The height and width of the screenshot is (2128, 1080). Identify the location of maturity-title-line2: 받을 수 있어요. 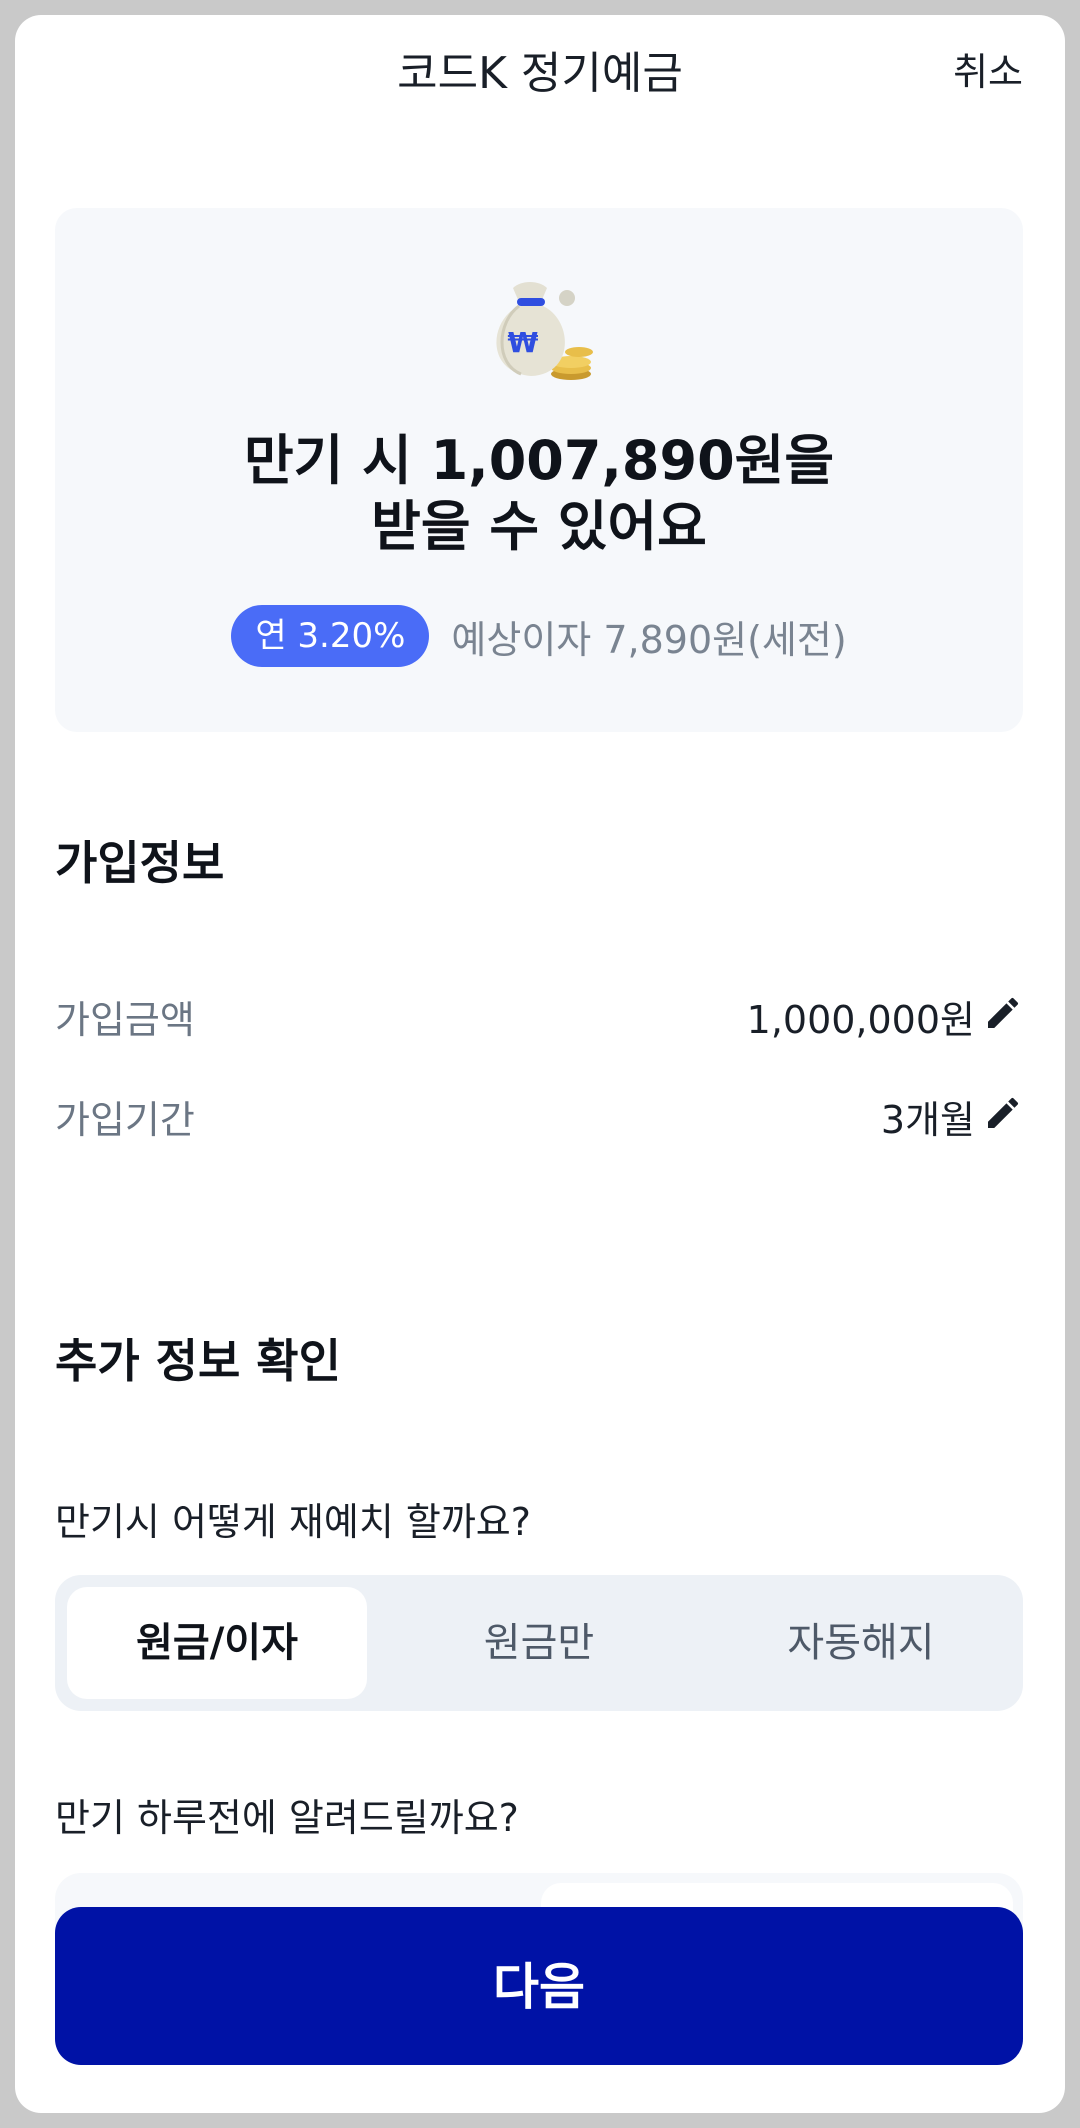
(539, 526).